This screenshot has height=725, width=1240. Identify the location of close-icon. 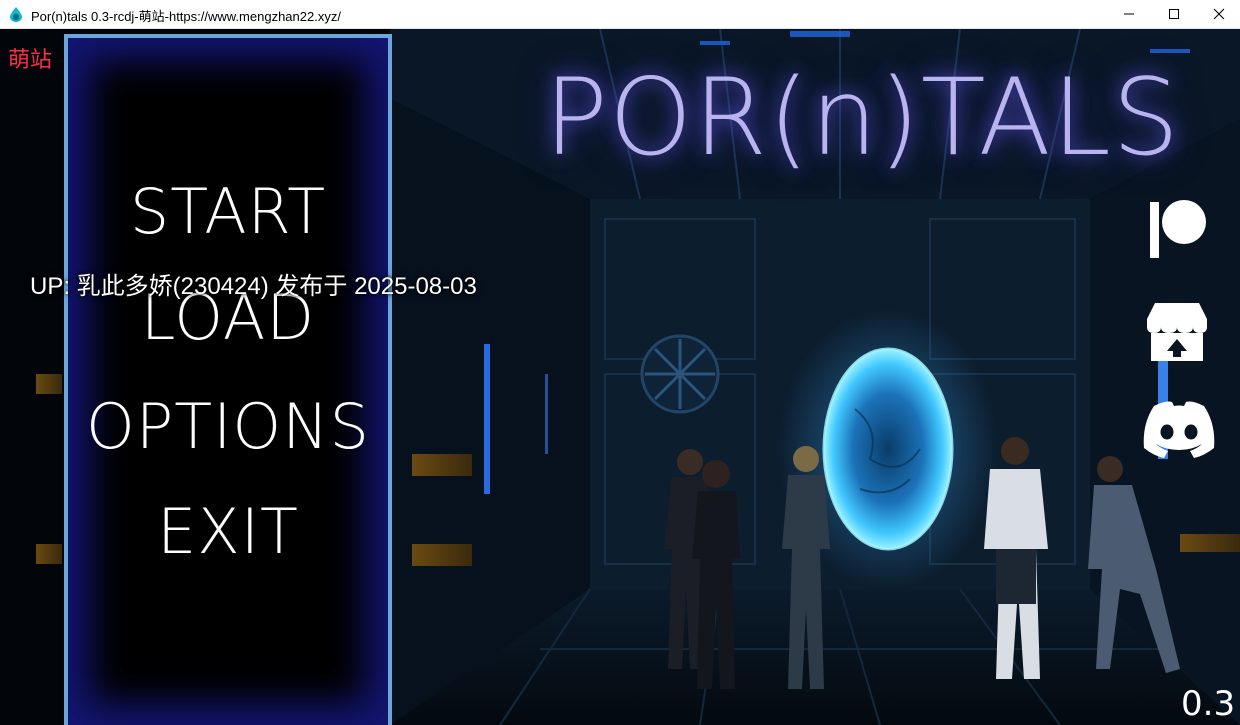
(1219, 14).